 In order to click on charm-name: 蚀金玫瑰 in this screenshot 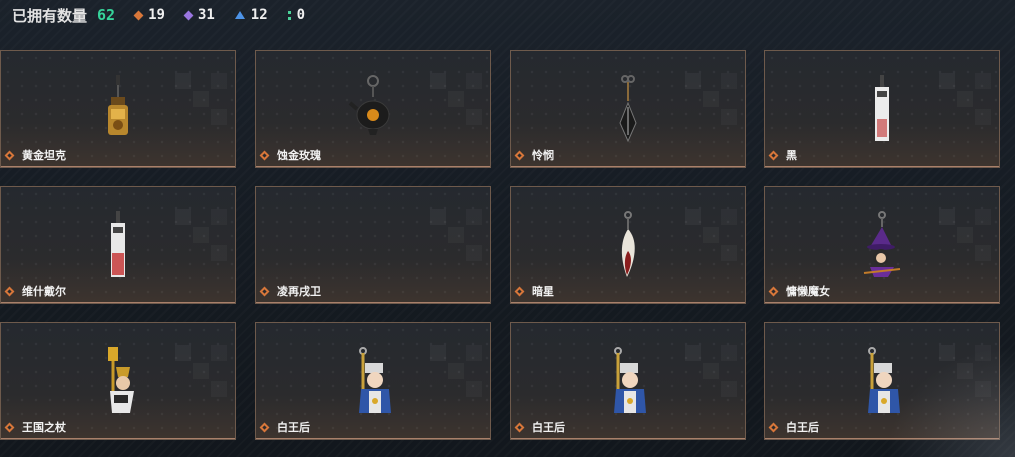, I will do `click(299, 155)`.